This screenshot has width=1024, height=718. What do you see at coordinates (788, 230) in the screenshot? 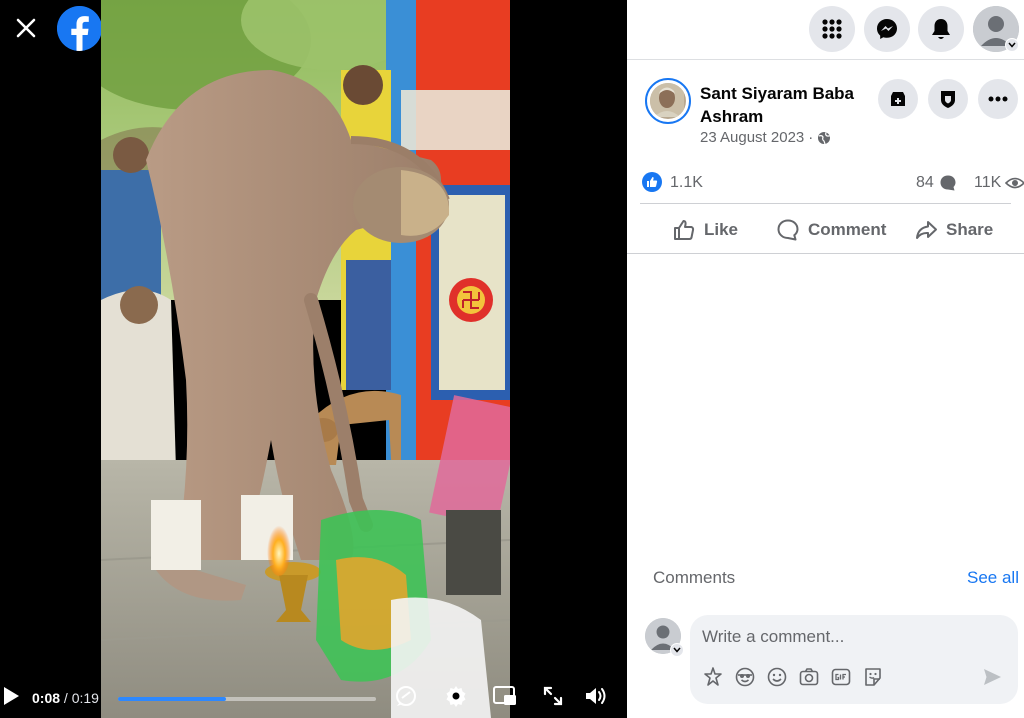
I see `comment-icon` at bounding box center [788, 230].